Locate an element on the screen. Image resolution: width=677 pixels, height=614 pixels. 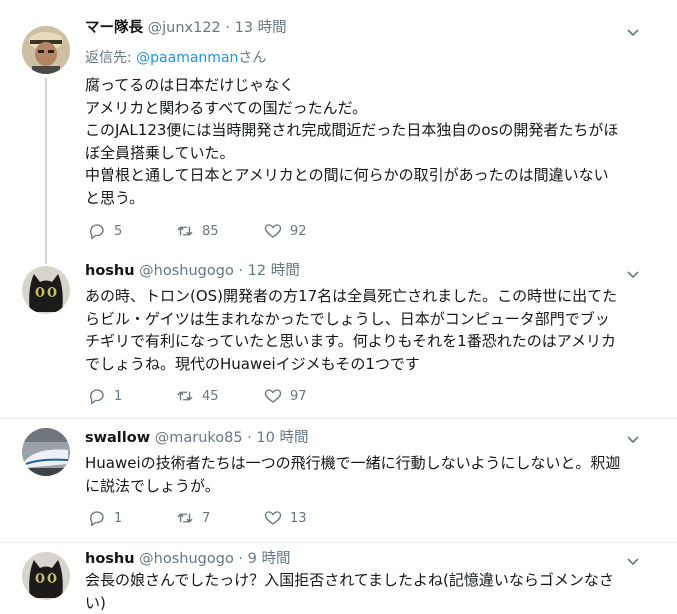
reply-to-line: 返信先: @paamanmanさん is located at coordinates (175, 57).